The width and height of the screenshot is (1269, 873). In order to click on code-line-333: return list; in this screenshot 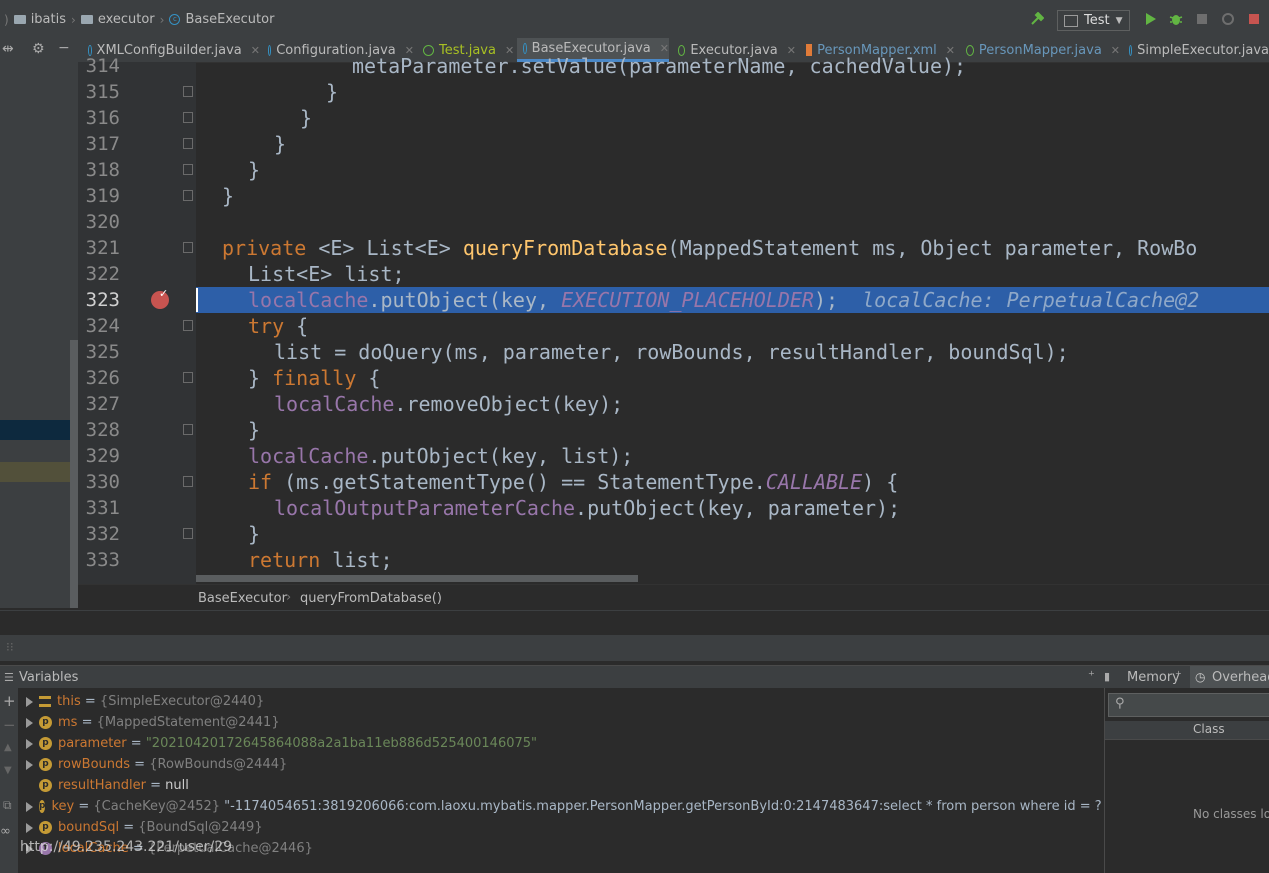, I will do `click(320, 560)`.